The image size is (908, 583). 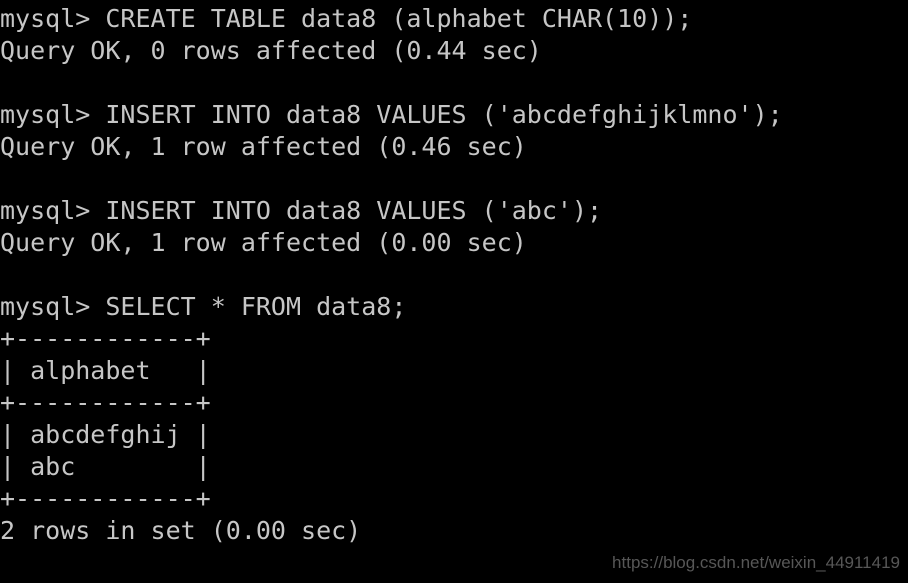 I want to click on console-line: Query OK, 0 rows affected (0.44 sec), so click(x=271, y=50).